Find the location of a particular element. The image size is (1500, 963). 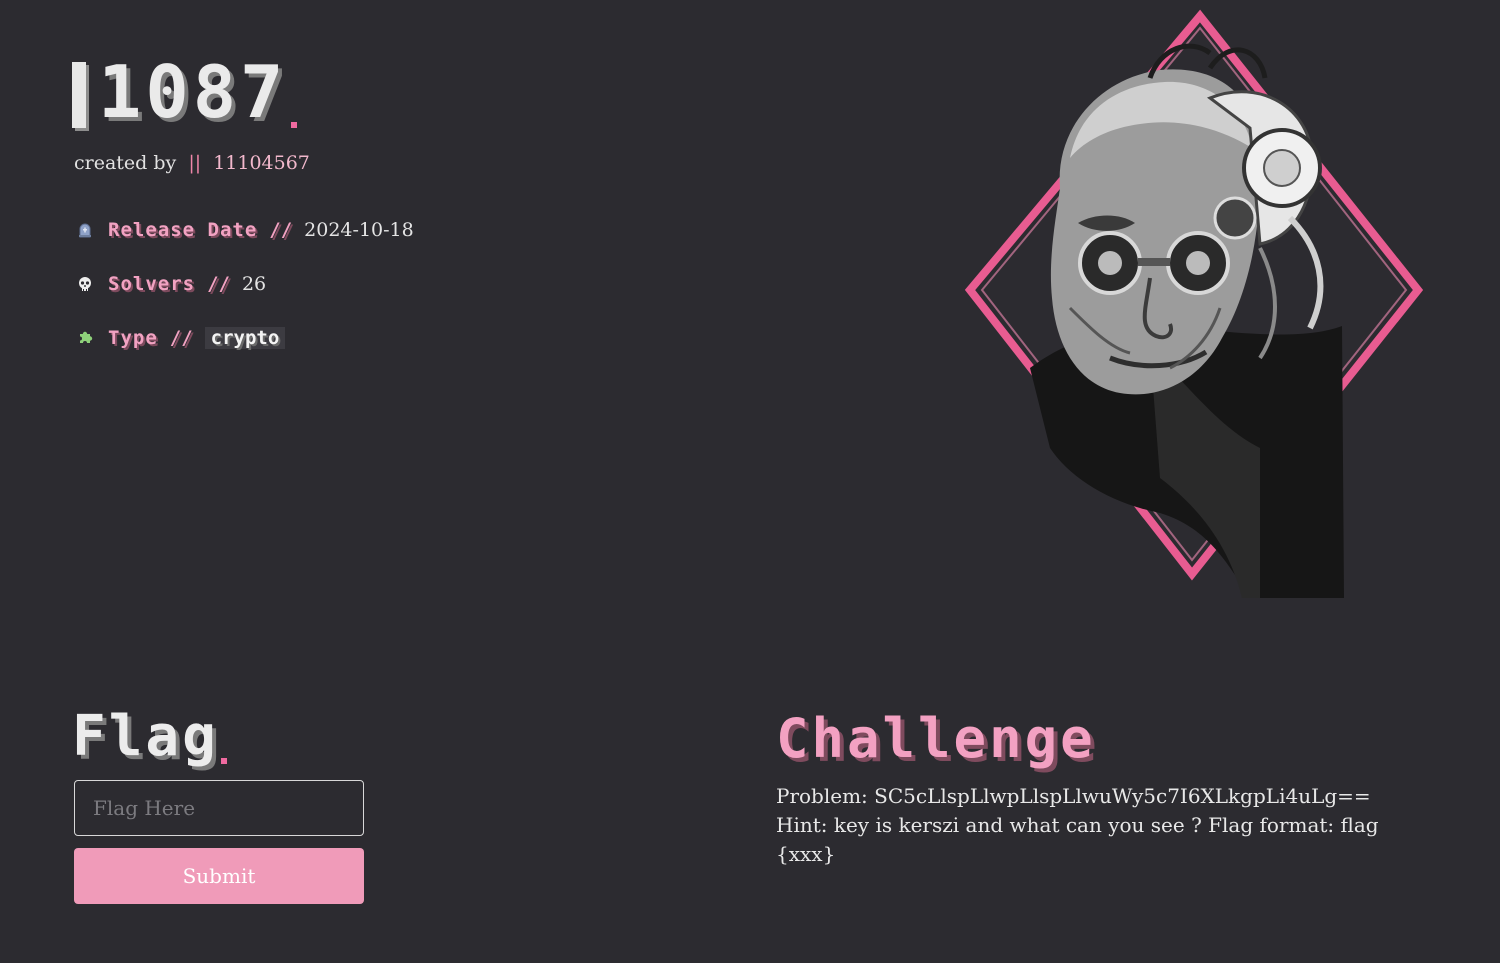

solvers-value: 26 is located at coordinates (254, 284).